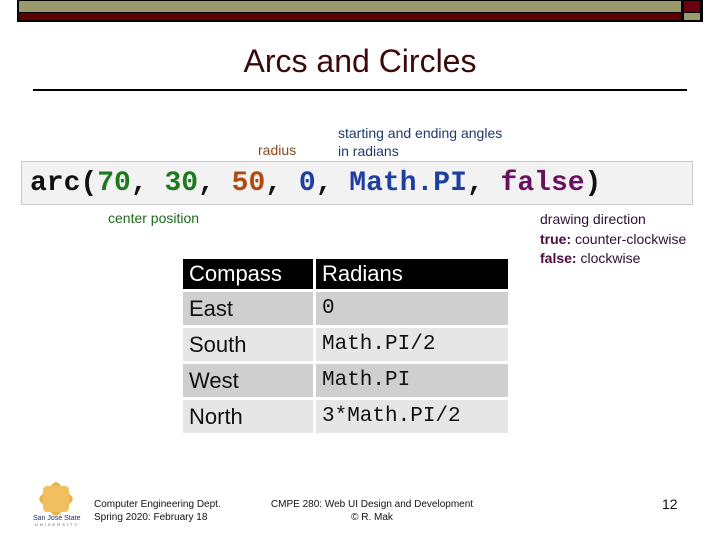 This screenshot has height=540, width=720. Describe the element at coordinates (629, 238) in the screenshot. I see `direction-true-value: counter-clockwise` at that location.